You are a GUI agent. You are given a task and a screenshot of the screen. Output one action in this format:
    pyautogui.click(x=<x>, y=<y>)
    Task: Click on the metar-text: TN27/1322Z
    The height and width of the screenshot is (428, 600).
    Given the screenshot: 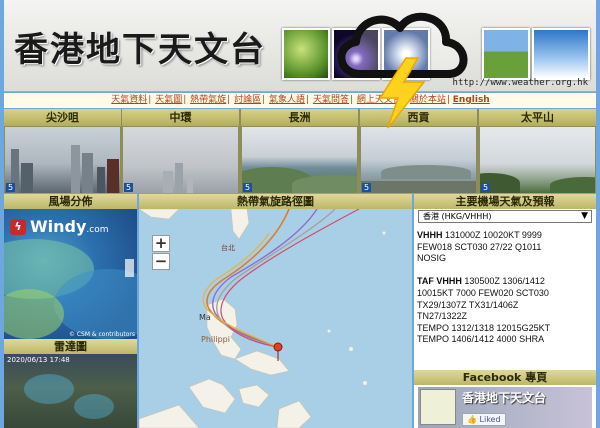 What is the action you would take?
    pyautogui.click(x=442, y=316)
    